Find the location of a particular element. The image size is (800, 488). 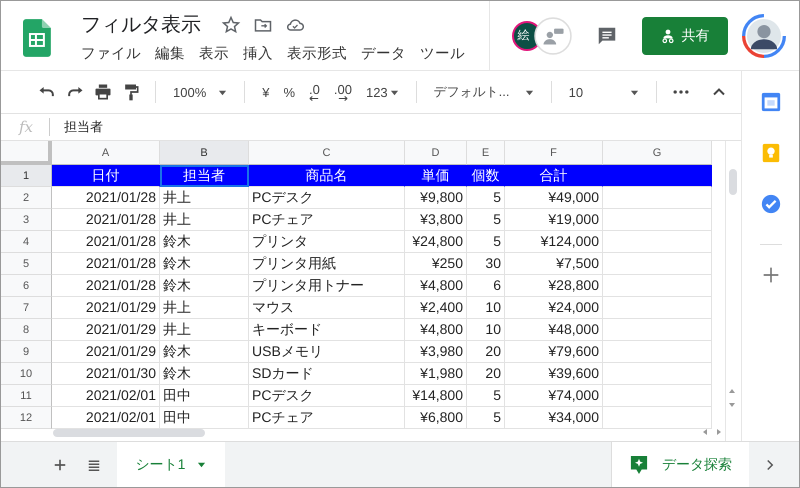

table-cell: 10 is located at coordinates (486, 308).